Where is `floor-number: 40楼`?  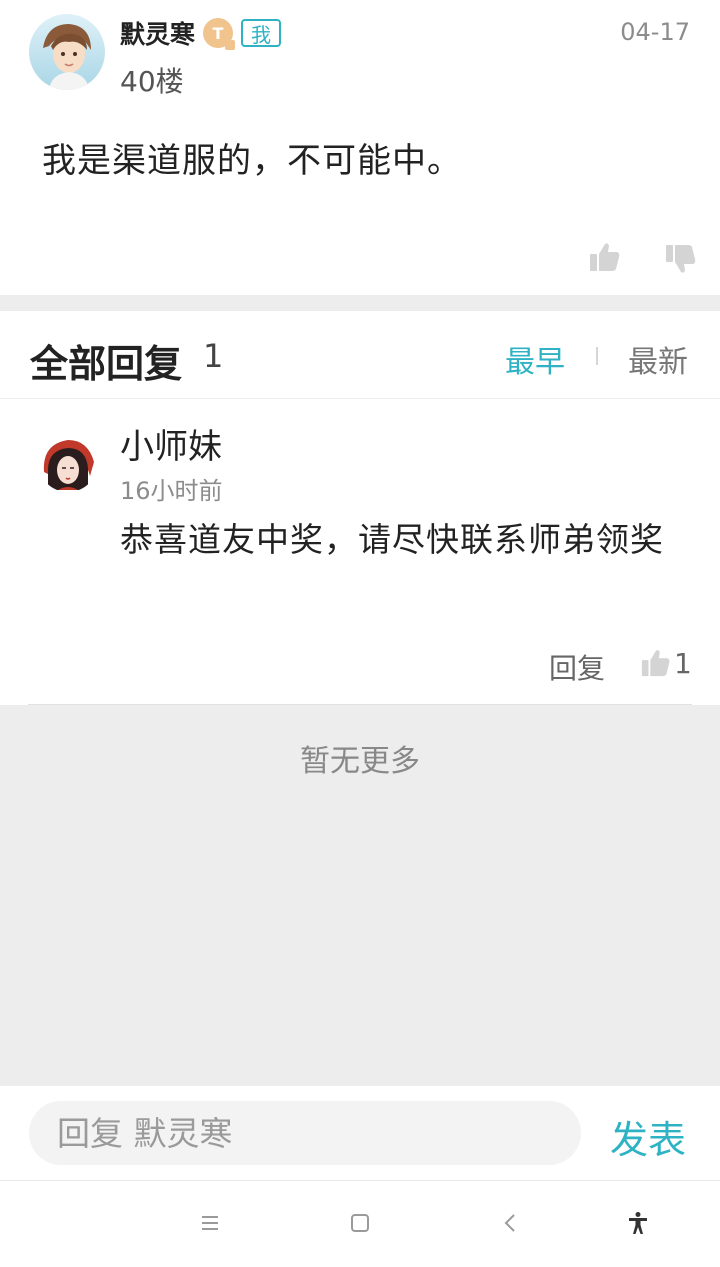 floor-number: 40楼 is located at coordinates (152, 81).